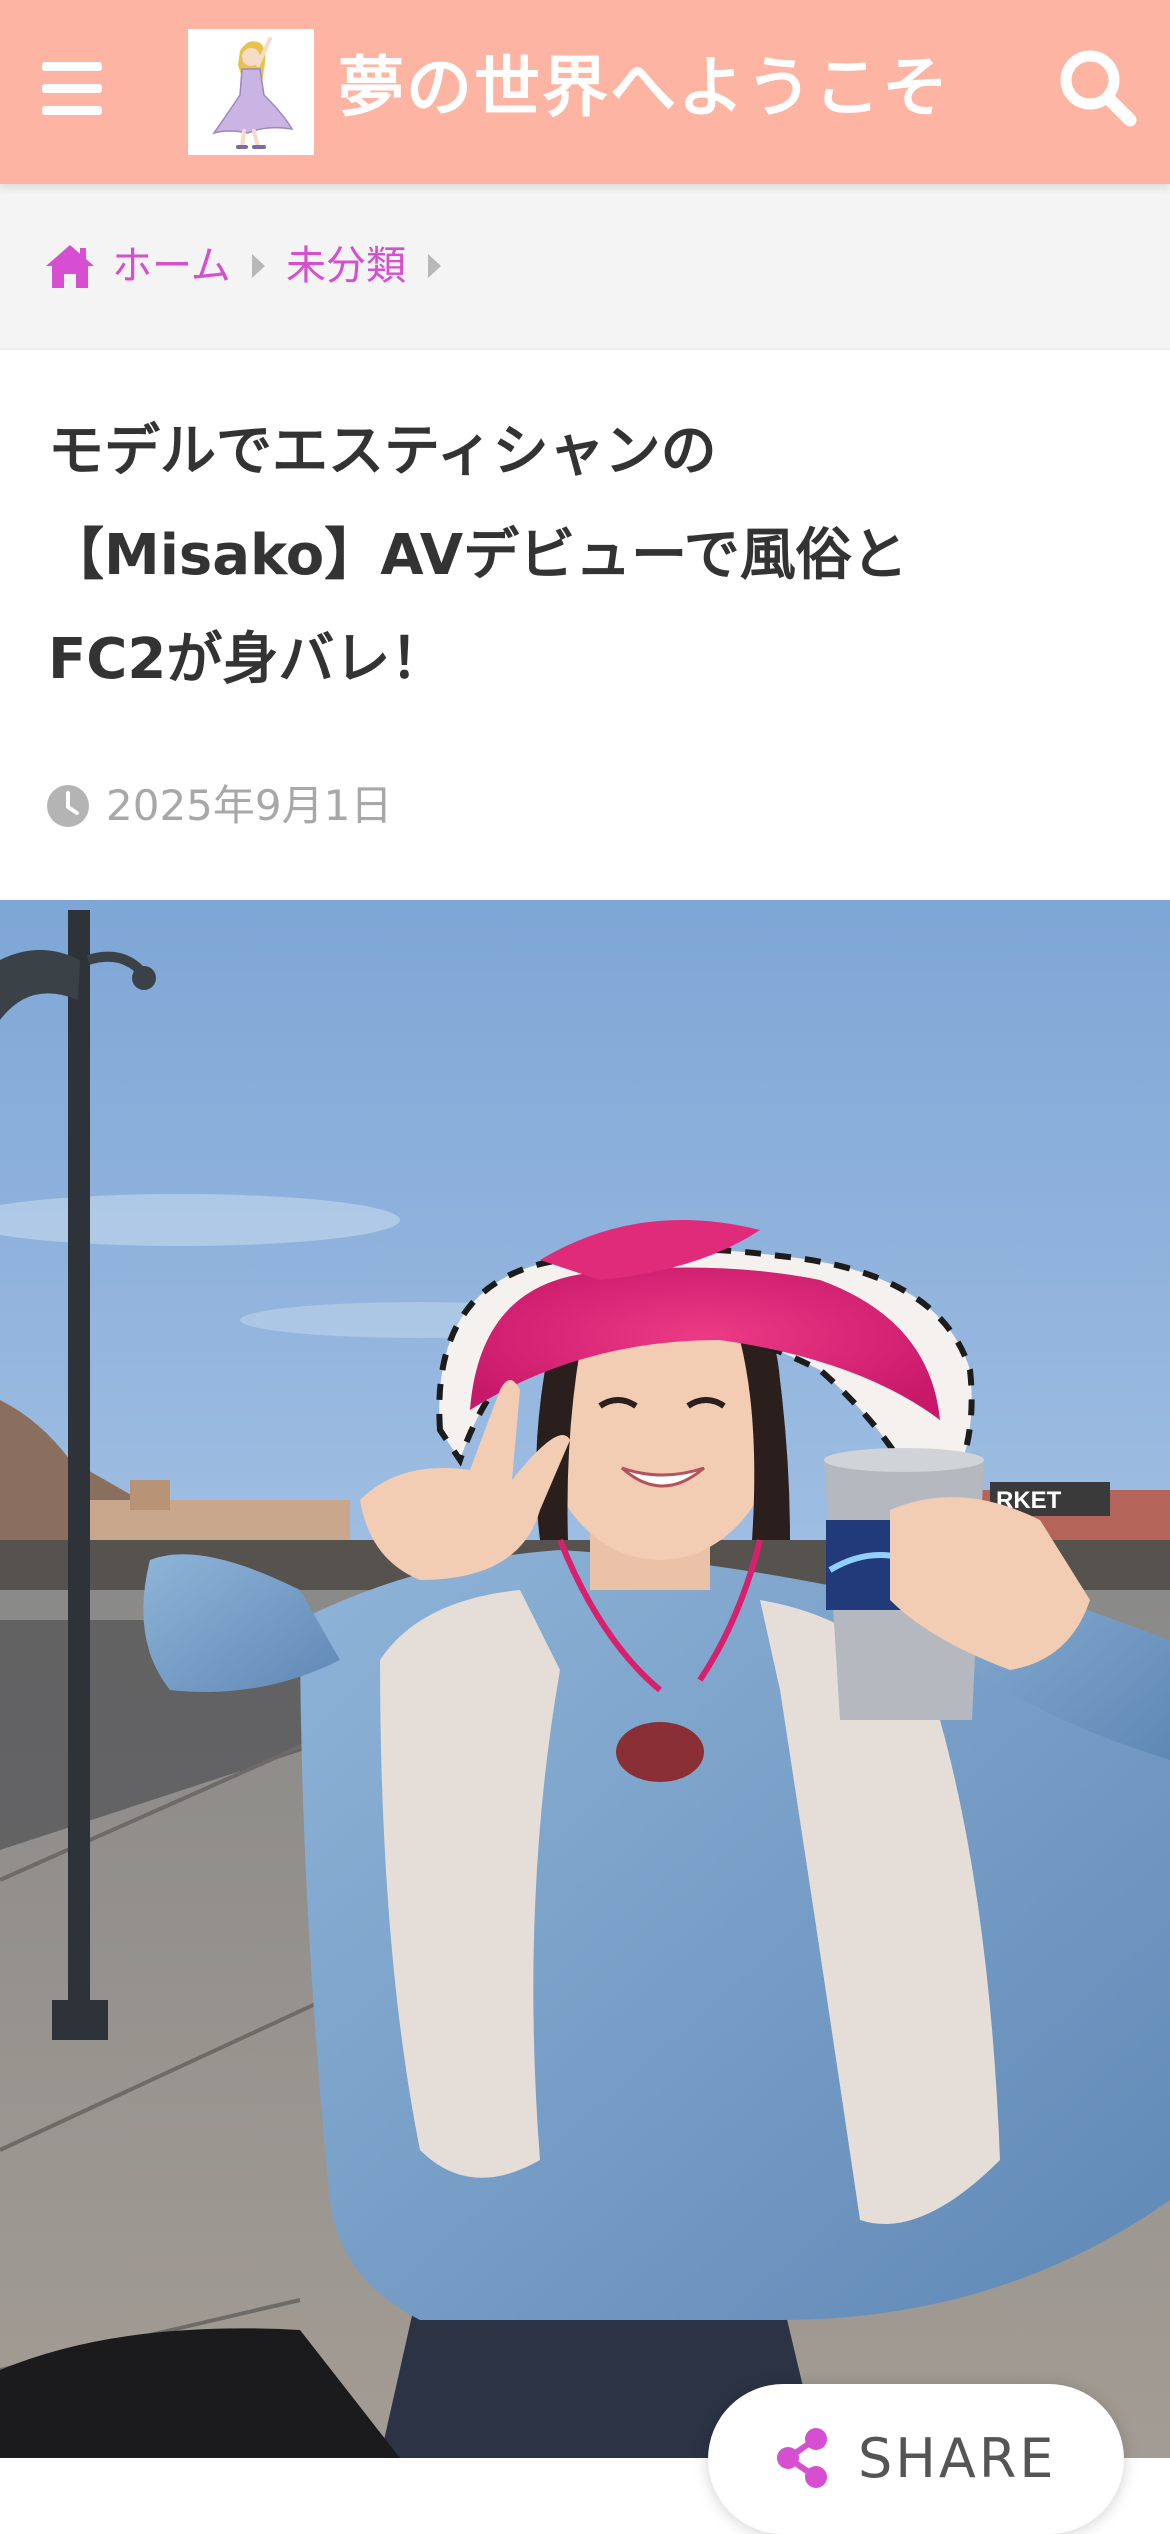  I want to click on article-title-line: FC2が身バレ！, so click(247, 659).